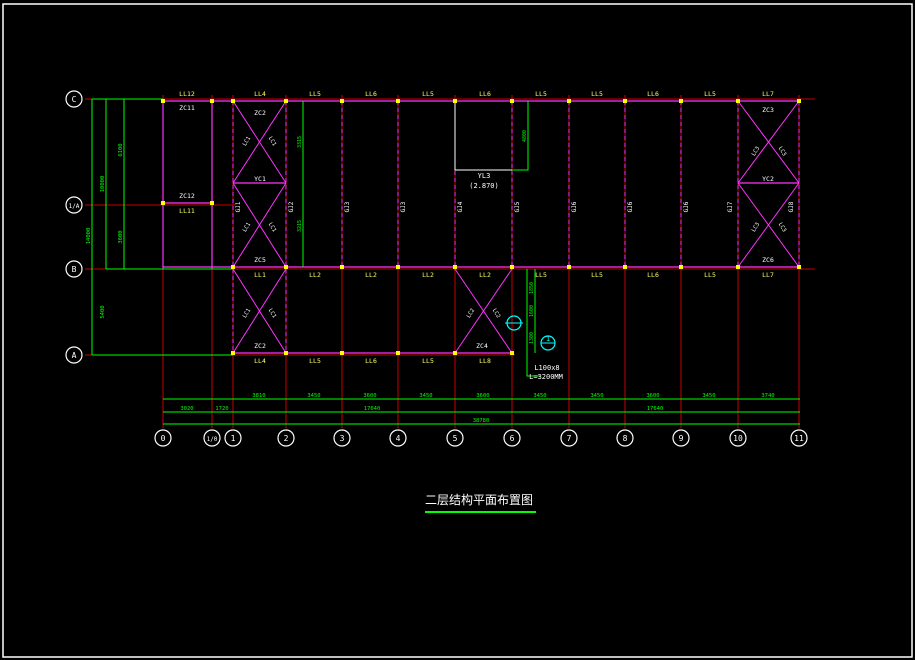  Describe the element at coordinates (121, 149) in the screenshot. I see `left-dim: 6100` at that location.